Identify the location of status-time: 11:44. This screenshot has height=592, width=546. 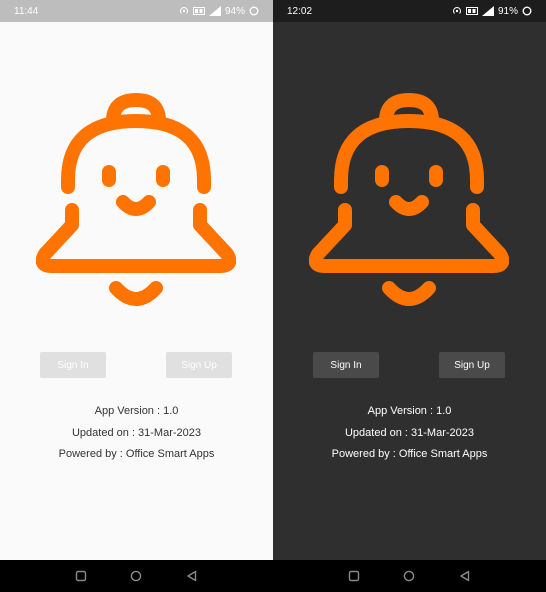
(26, 11).